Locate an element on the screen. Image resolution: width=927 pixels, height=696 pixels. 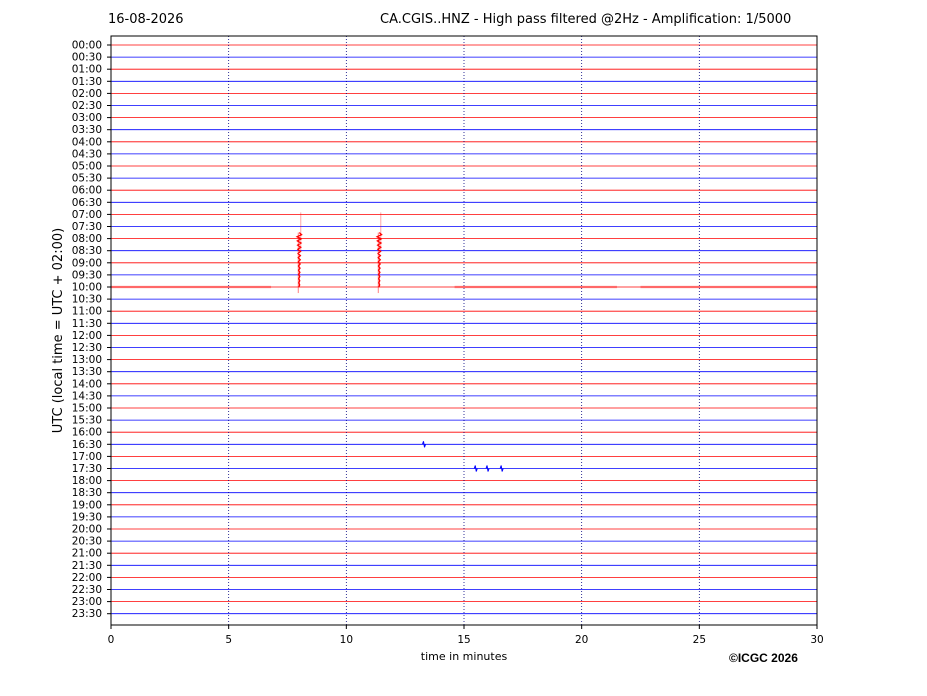
y-tick-label: 00:30 is located at coordinates (87, 58).